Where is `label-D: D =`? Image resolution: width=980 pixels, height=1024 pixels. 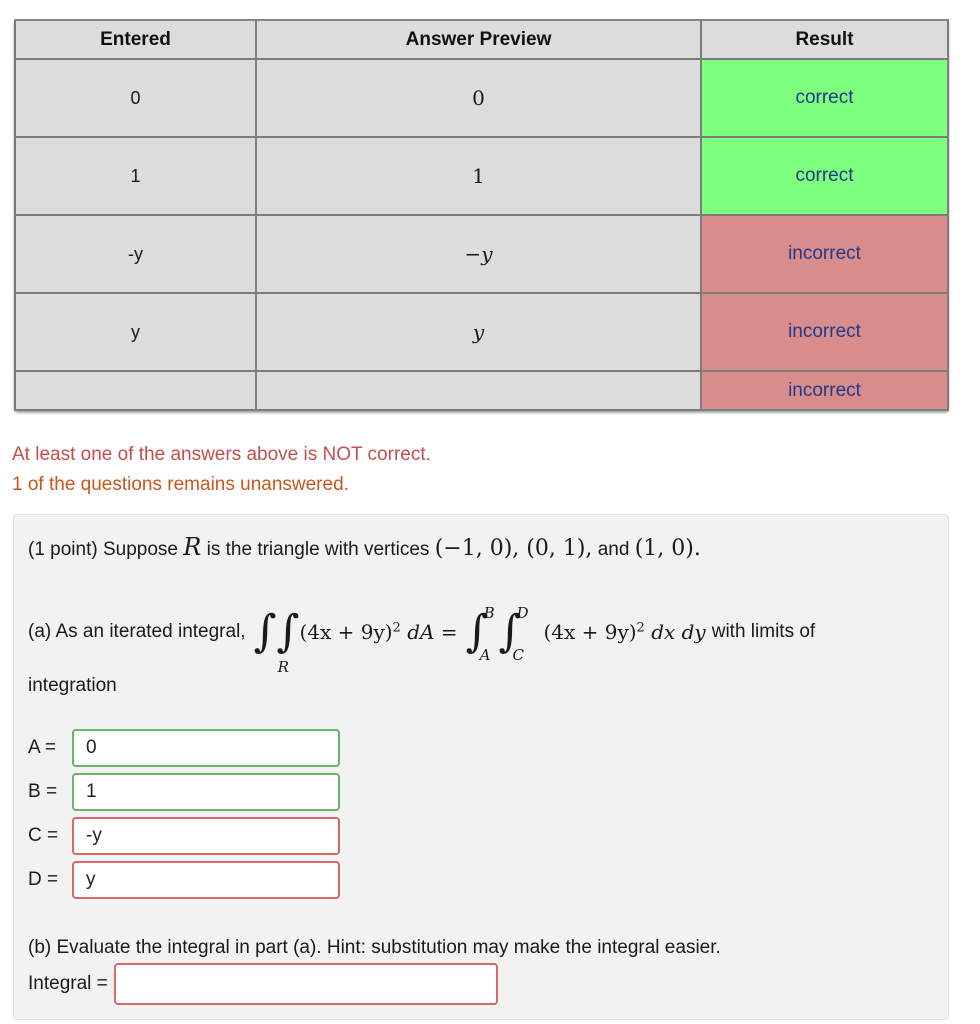
label-D: D = is located at coordinates (43, 879).